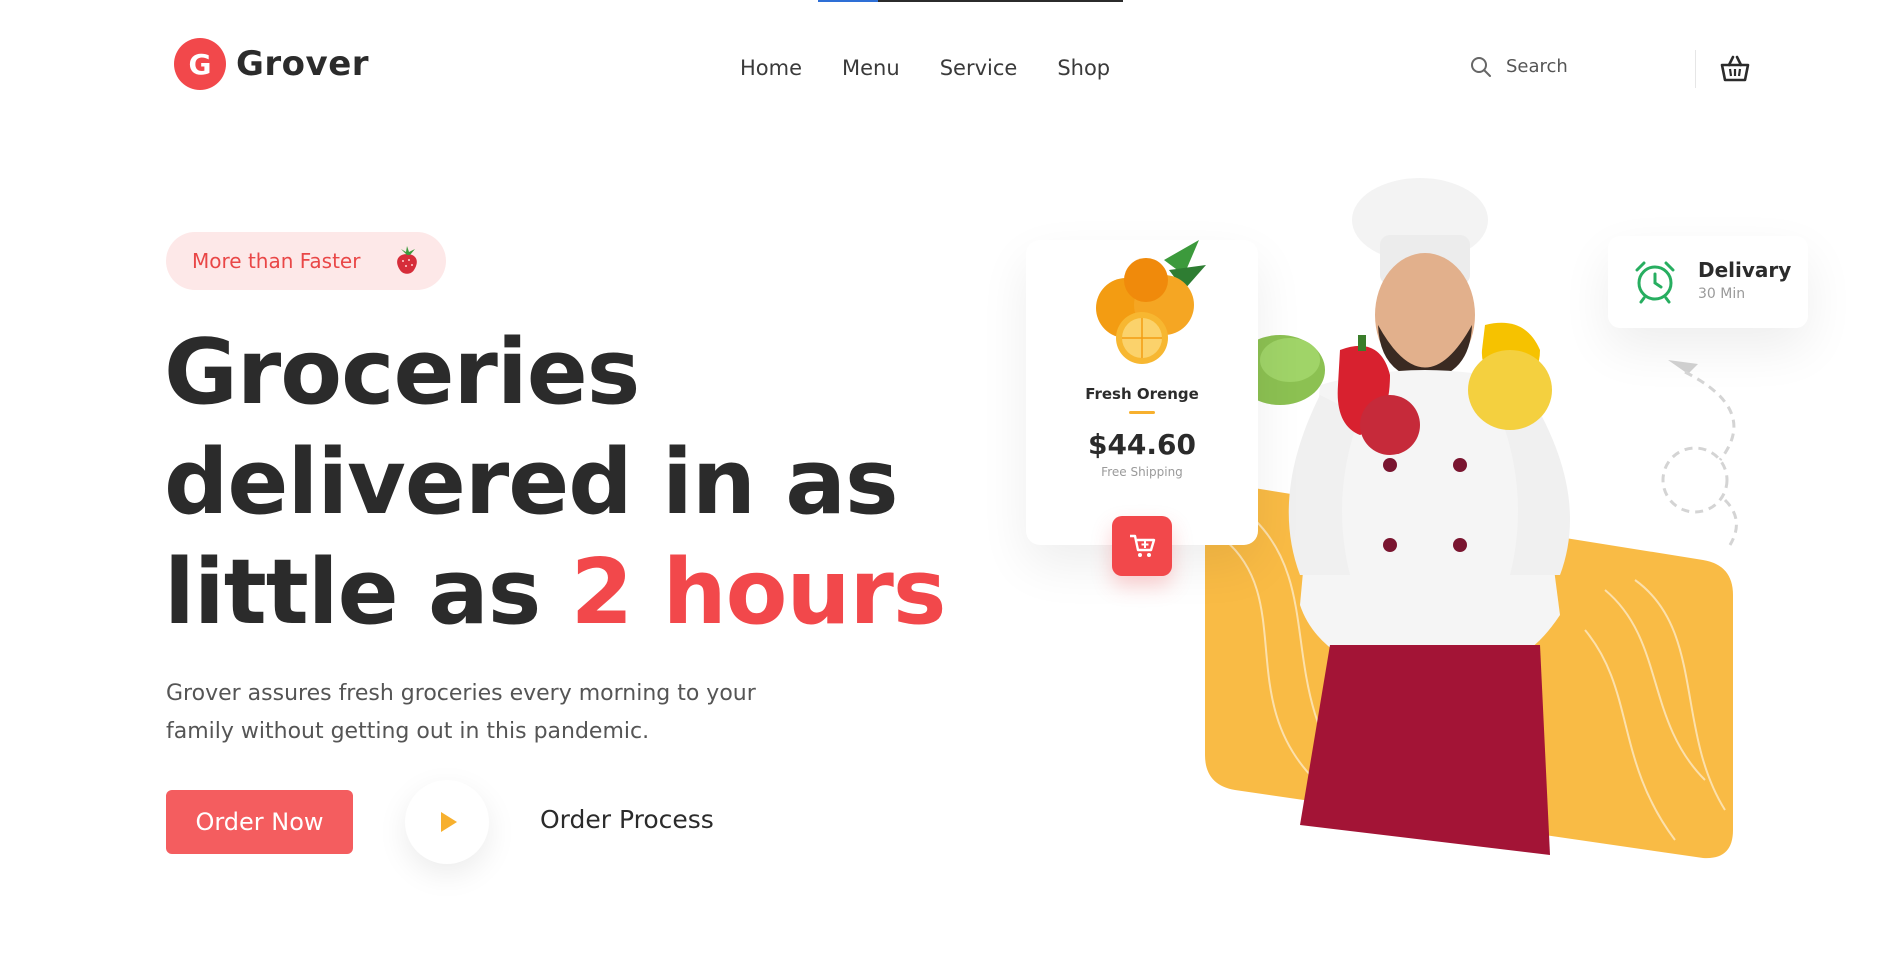 The image size is (1897, 969). What do you see at coordinates (848, 1) in the screenshot?
I see `scroll-progress-fill` at bounding box center [848, 1].